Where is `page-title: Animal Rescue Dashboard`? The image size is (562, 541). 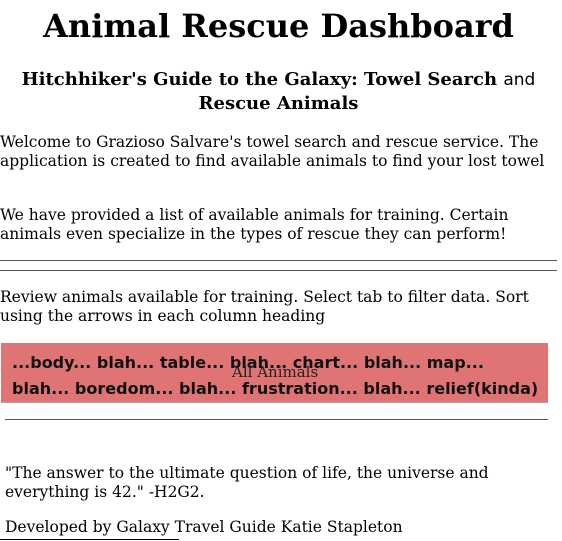
page-title: Animal Rescue Dashboard is located at coordinates (278, 26).